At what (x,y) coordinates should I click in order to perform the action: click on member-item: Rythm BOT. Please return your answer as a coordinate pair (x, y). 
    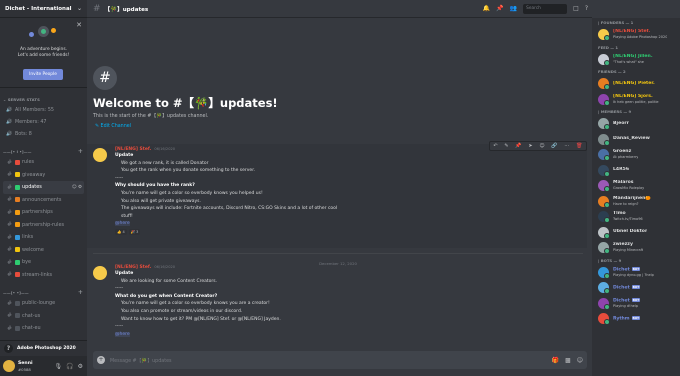
    Looking at the image, I should click on (636, 319).